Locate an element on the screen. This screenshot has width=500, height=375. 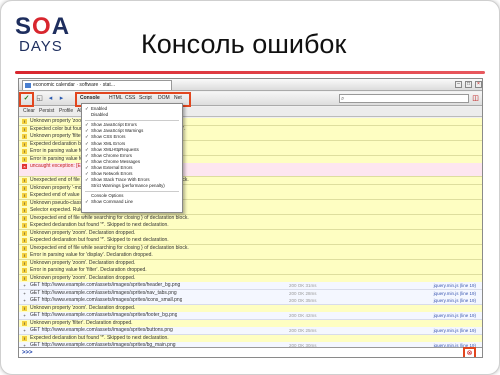
menu-item: ✓ Show Command Line is located at coordinates (132, 202).